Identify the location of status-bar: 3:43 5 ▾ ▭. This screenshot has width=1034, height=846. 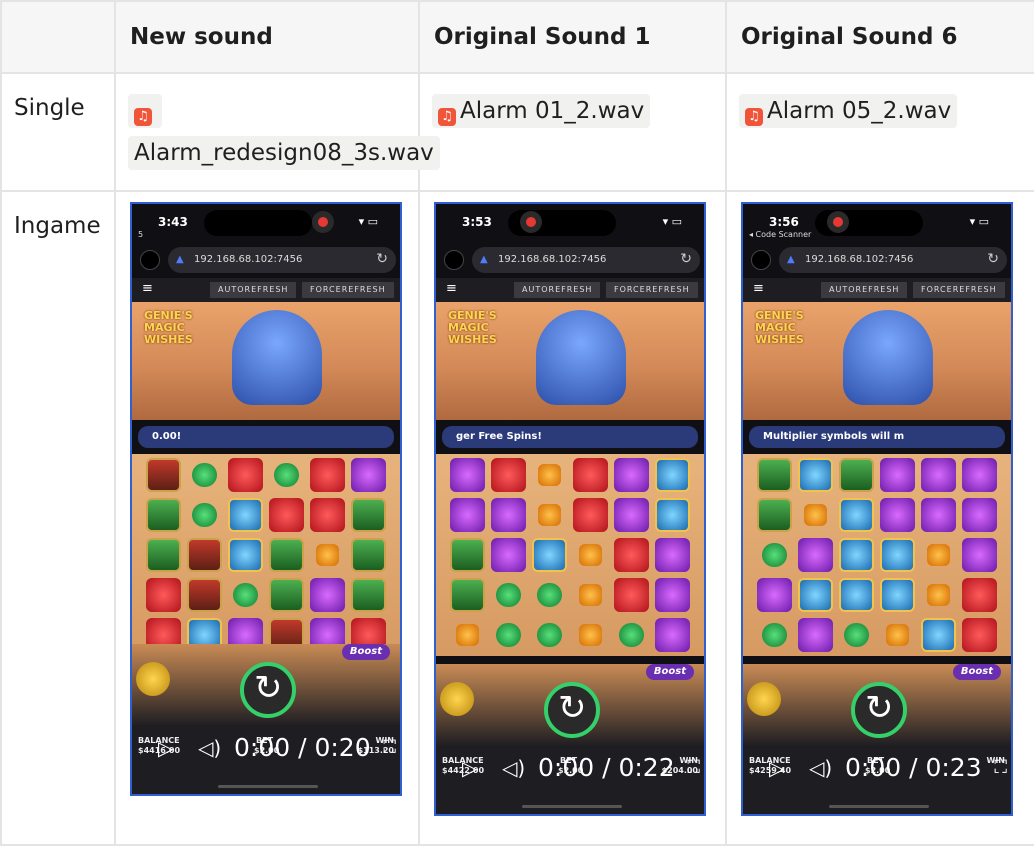
(266, 224).